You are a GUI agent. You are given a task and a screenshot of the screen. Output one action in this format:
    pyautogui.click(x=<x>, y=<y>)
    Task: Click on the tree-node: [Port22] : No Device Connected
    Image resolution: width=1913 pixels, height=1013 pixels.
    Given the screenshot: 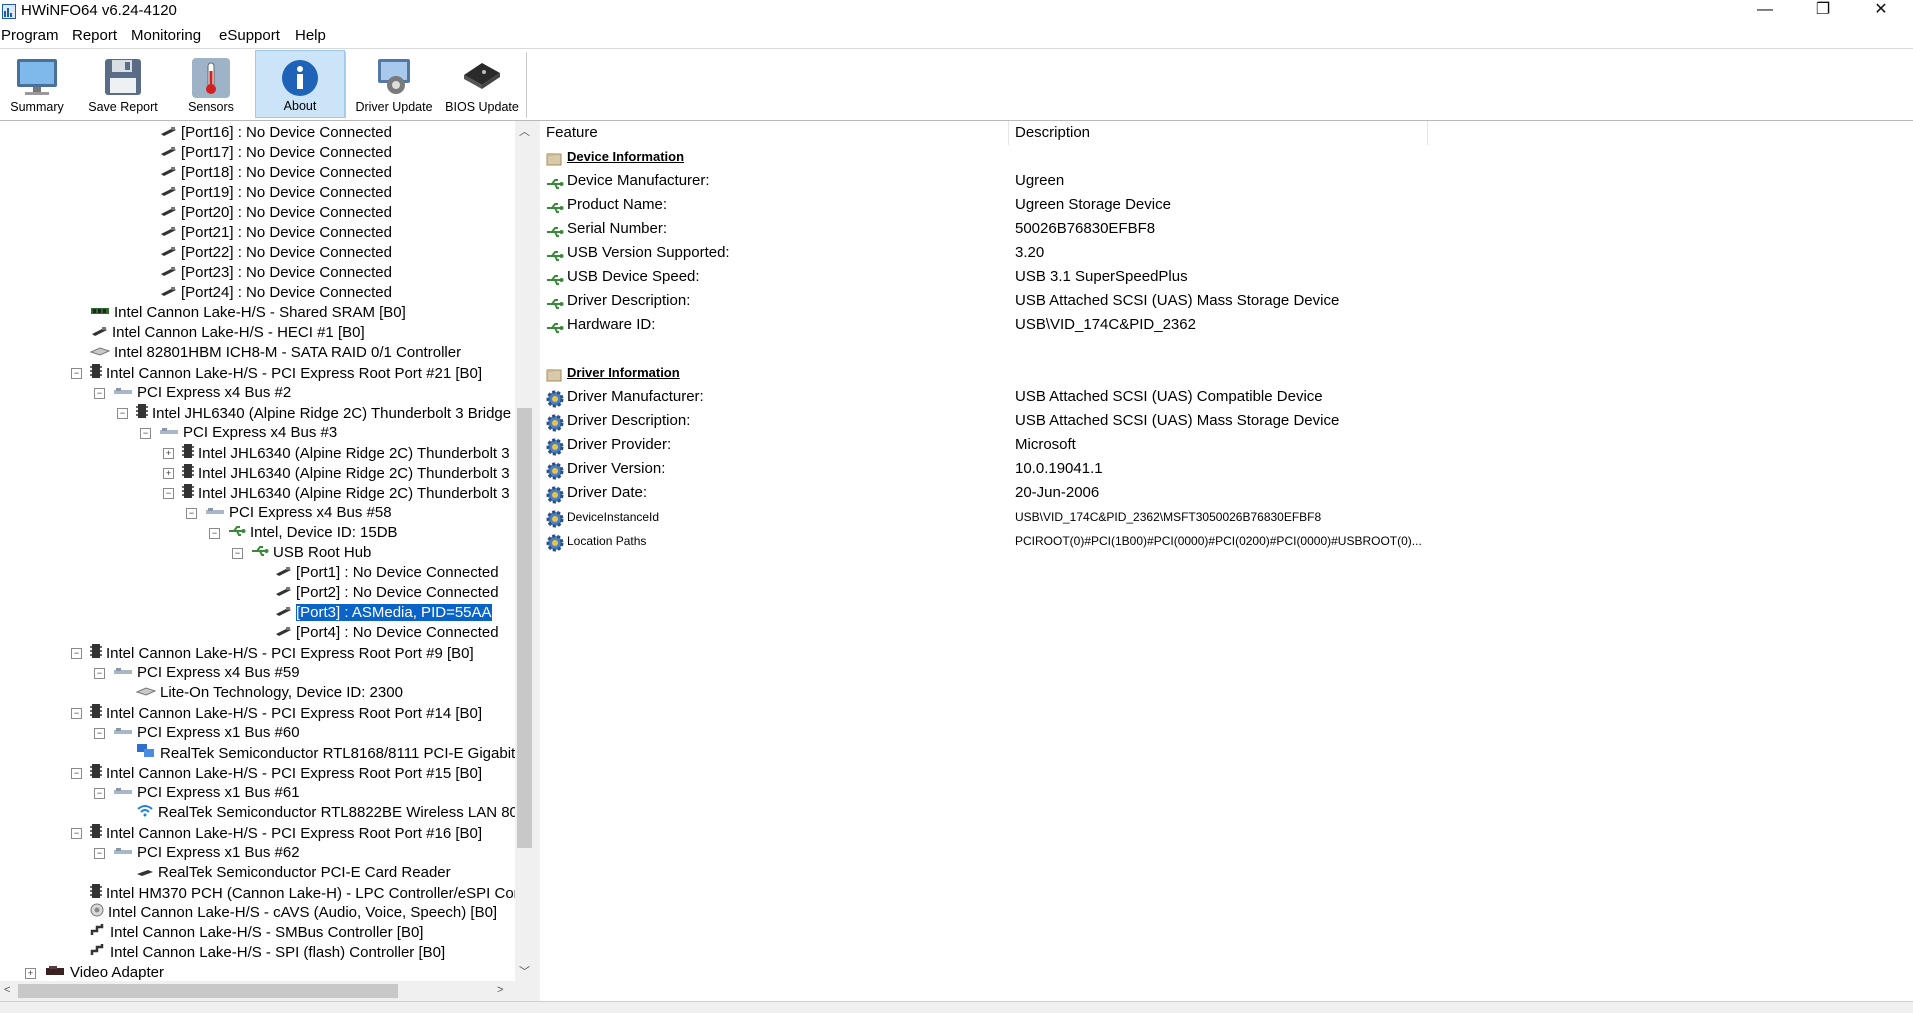 What is the action you would take?
    pyautogui.click(x=275, y=253)
    